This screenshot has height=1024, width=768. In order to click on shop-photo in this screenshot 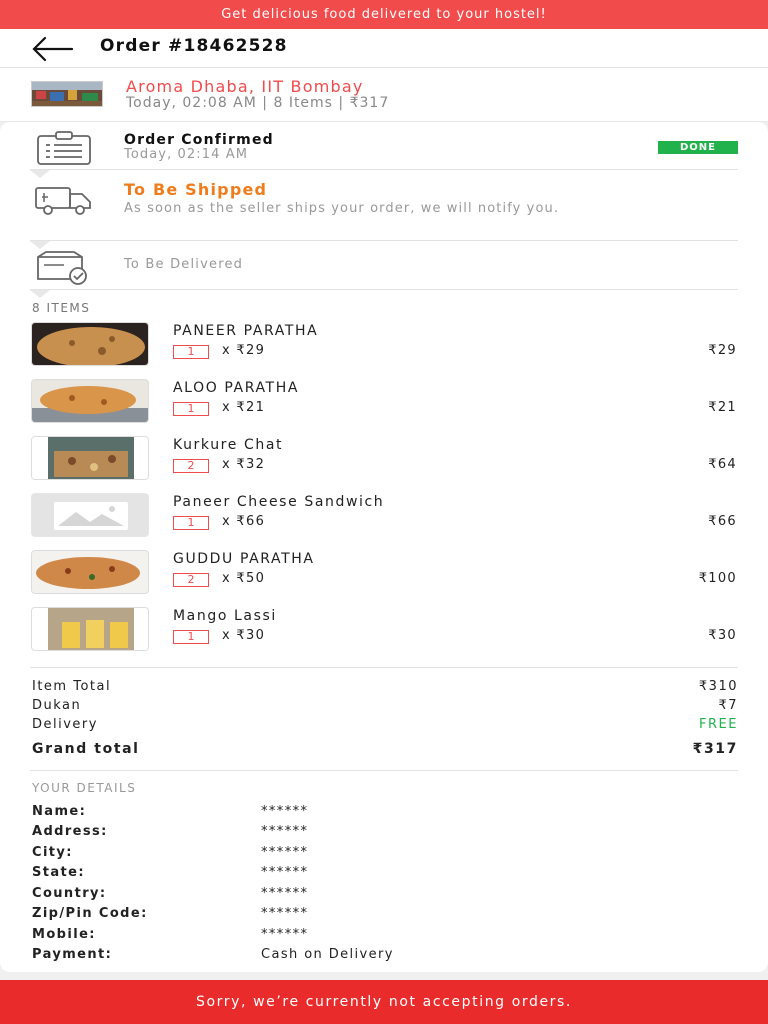, I will do `click(67, 94)`.